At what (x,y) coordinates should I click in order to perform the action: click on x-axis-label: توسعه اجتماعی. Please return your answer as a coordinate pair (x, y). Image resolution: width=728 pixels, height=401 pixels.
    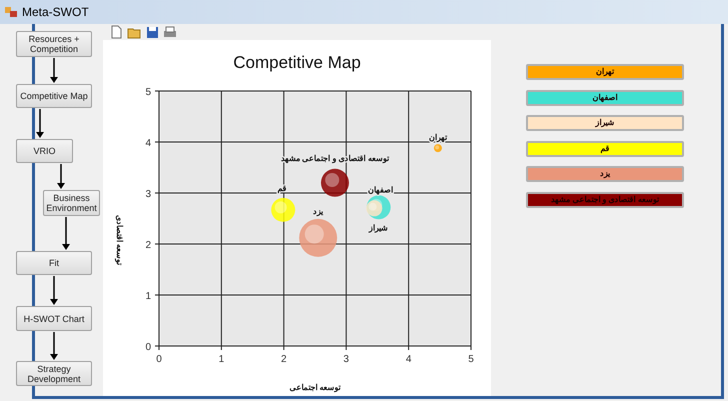
    Looking at the image, I should click on (315, 387).